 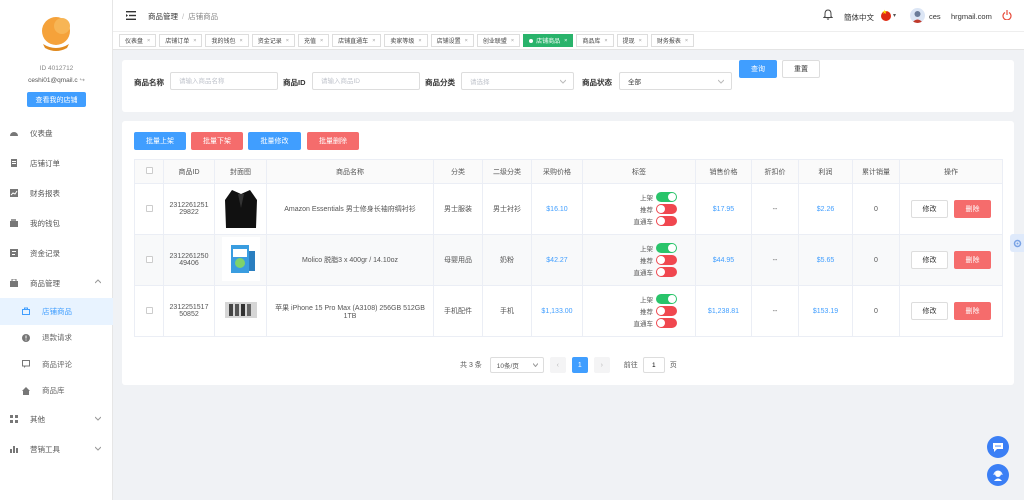 I want to click on batch-edit-button: 批量修改, so click(x=274, y=141).